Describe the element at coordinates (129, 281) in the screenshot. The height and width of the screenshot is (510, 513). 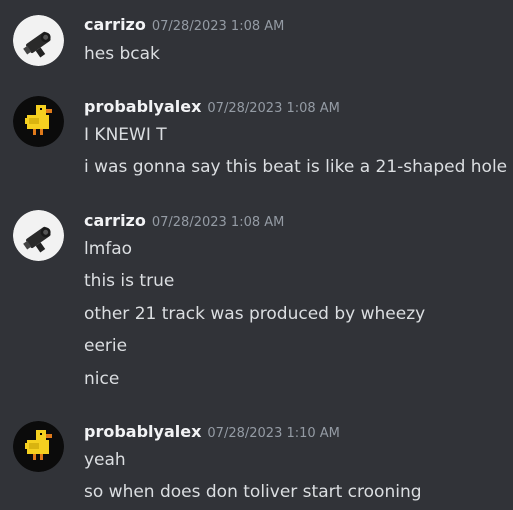
I see `message-text: this is true` at that location.